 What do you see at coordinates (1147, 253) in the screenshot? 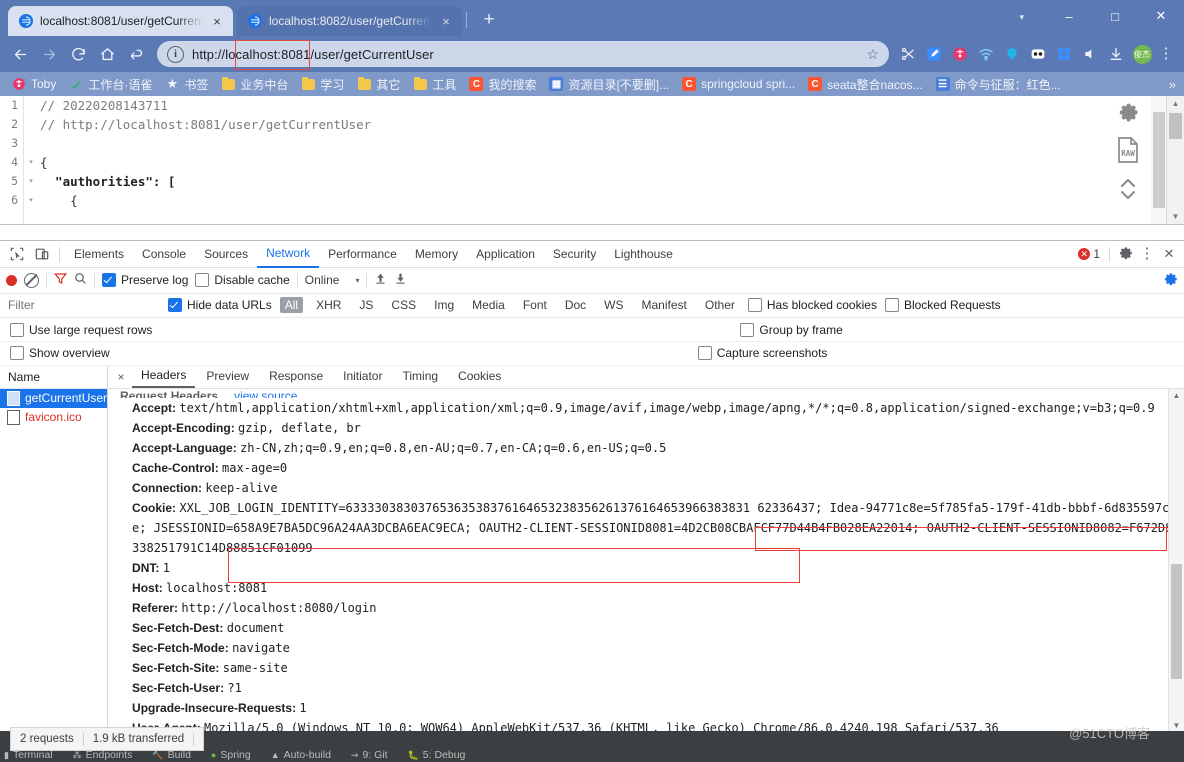
I see `devtools-more-icon: ⋮` at bounding box center [1147, 253].